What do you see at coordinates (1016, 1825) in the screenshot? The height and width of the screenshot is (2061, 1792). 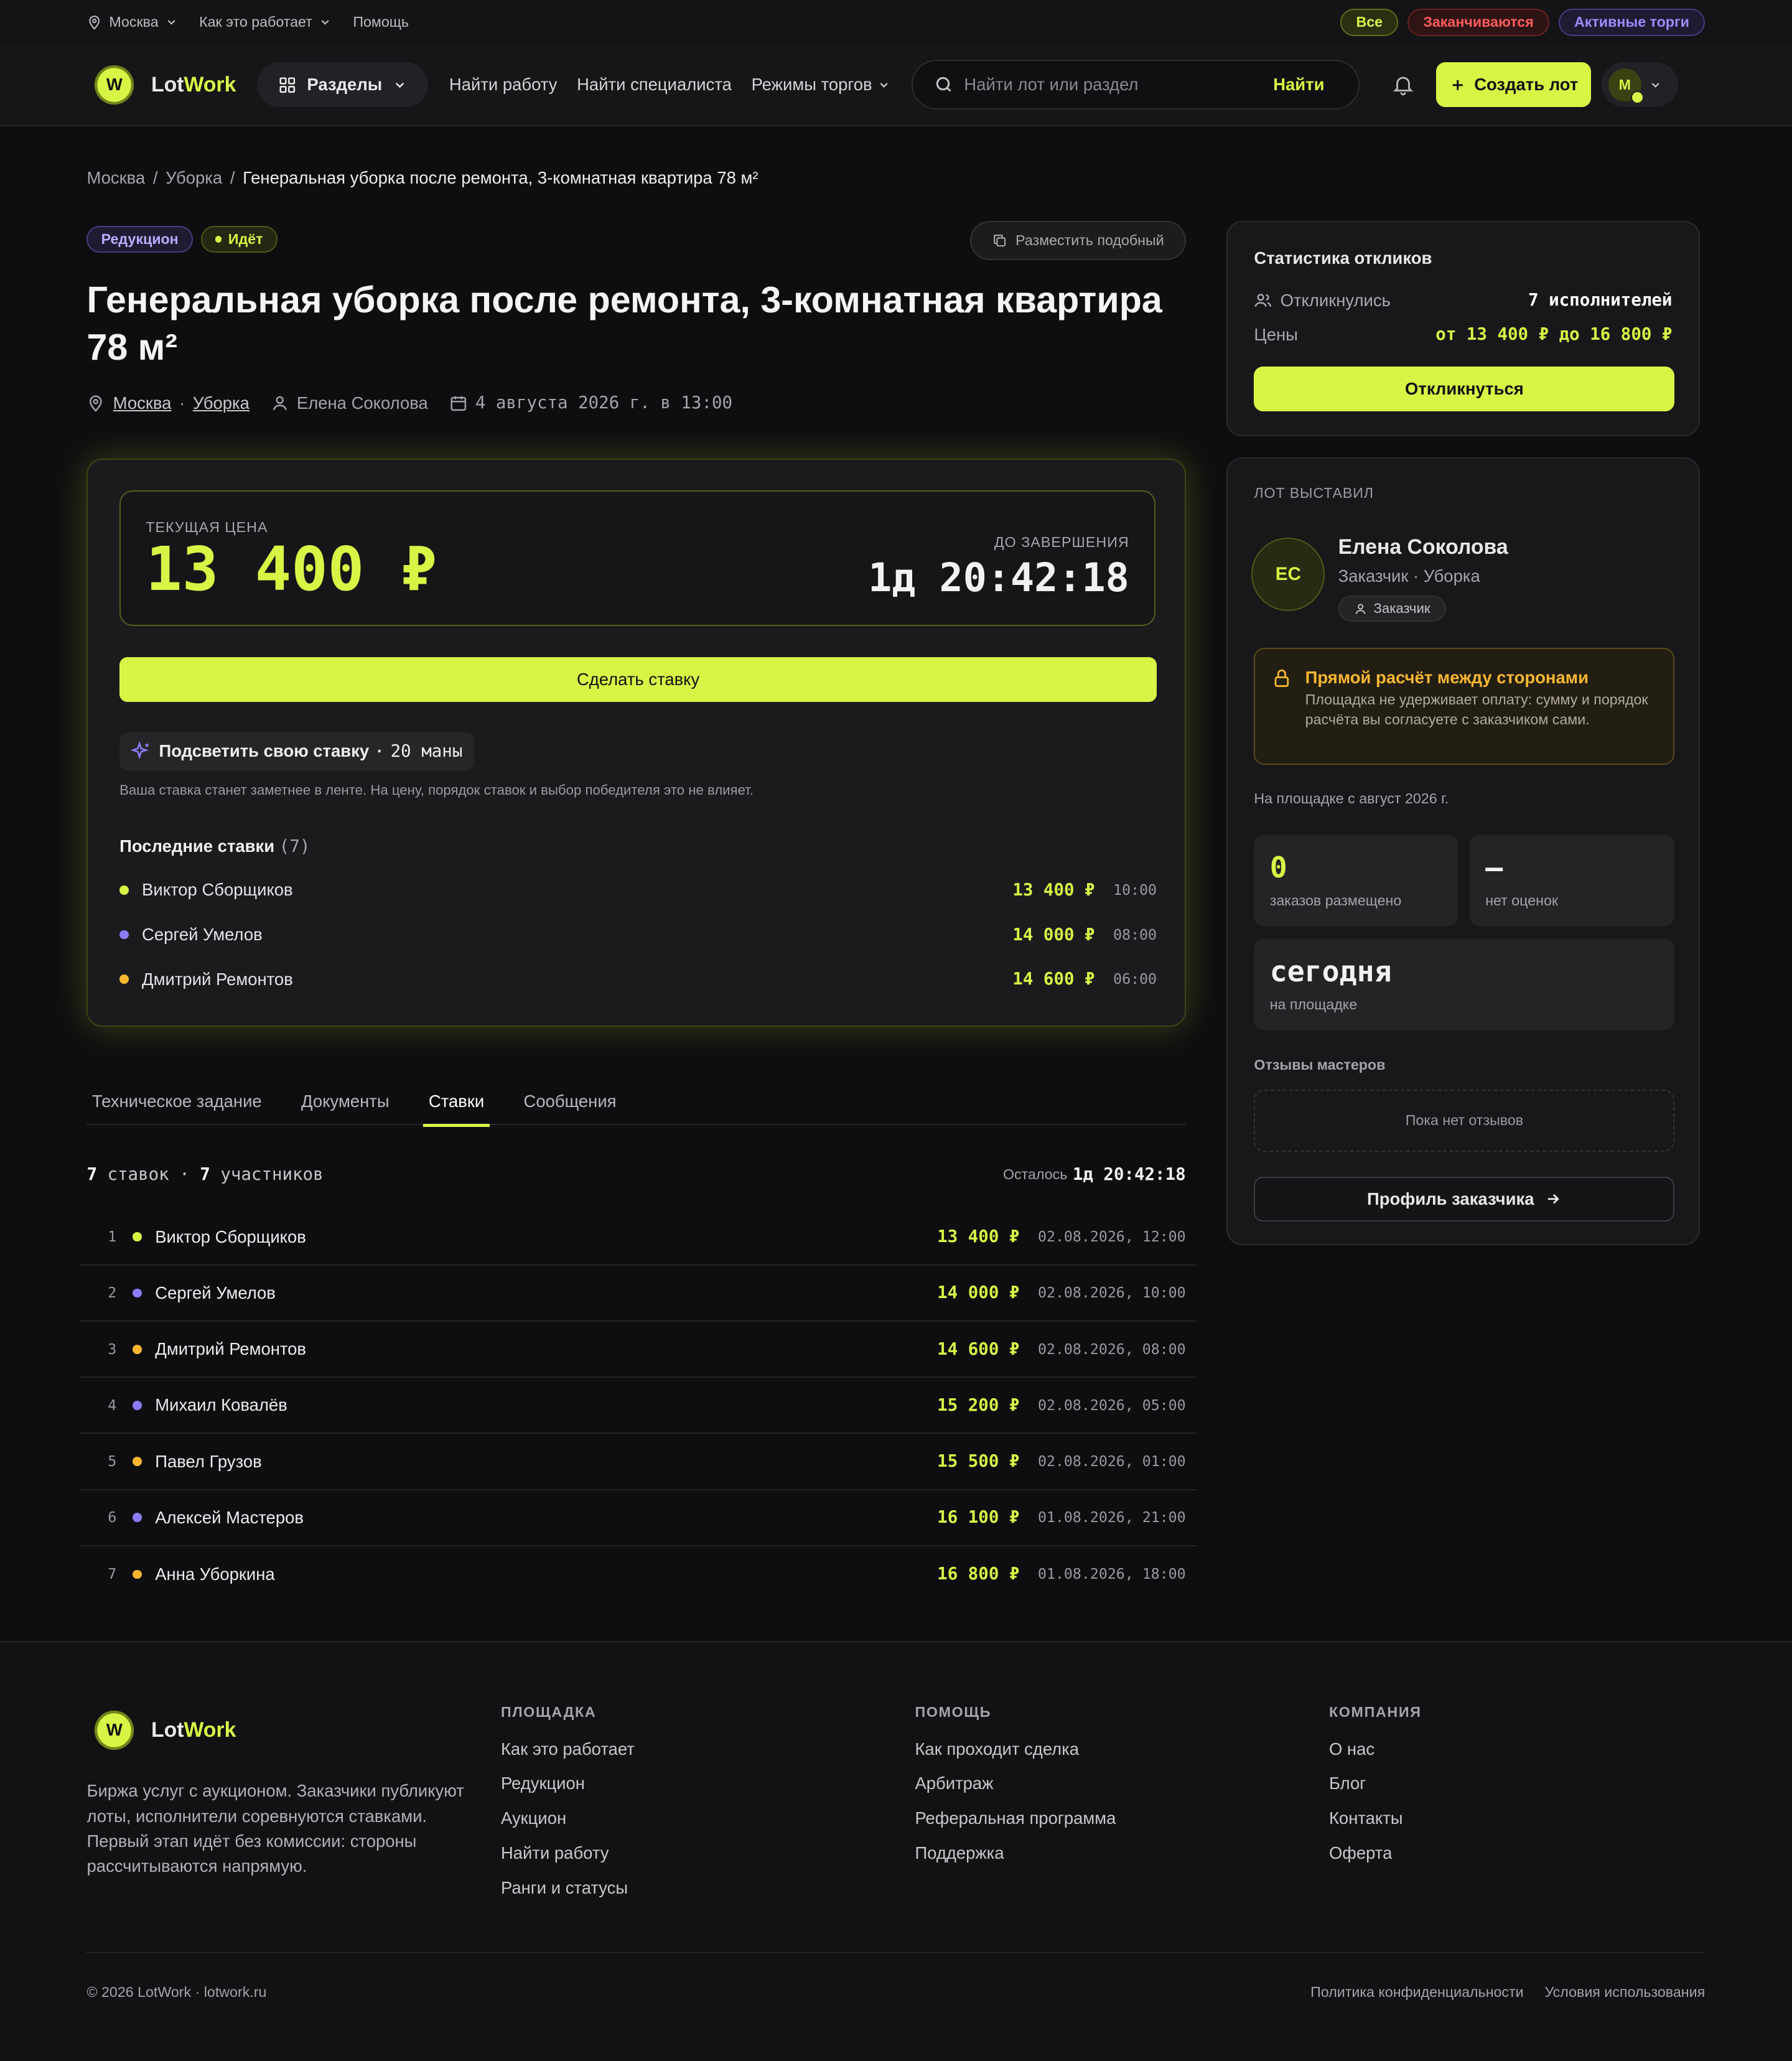 I see `footer-link: Реферальная программа` at bounding box center [1016, 1825].